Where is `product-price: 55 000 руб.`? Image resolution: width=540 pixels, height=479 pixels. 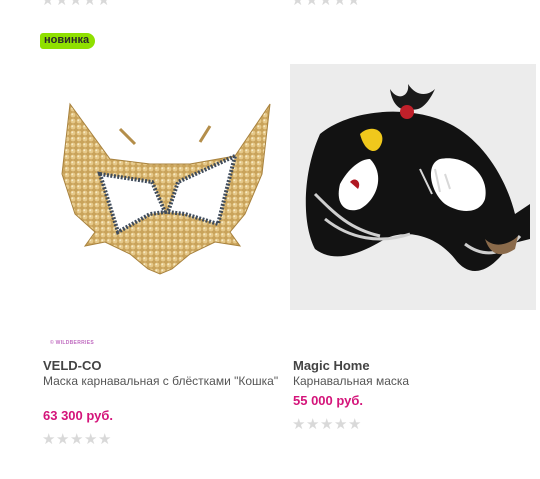
product-price: 55 000 руб. is located at coordinates (328, 400).